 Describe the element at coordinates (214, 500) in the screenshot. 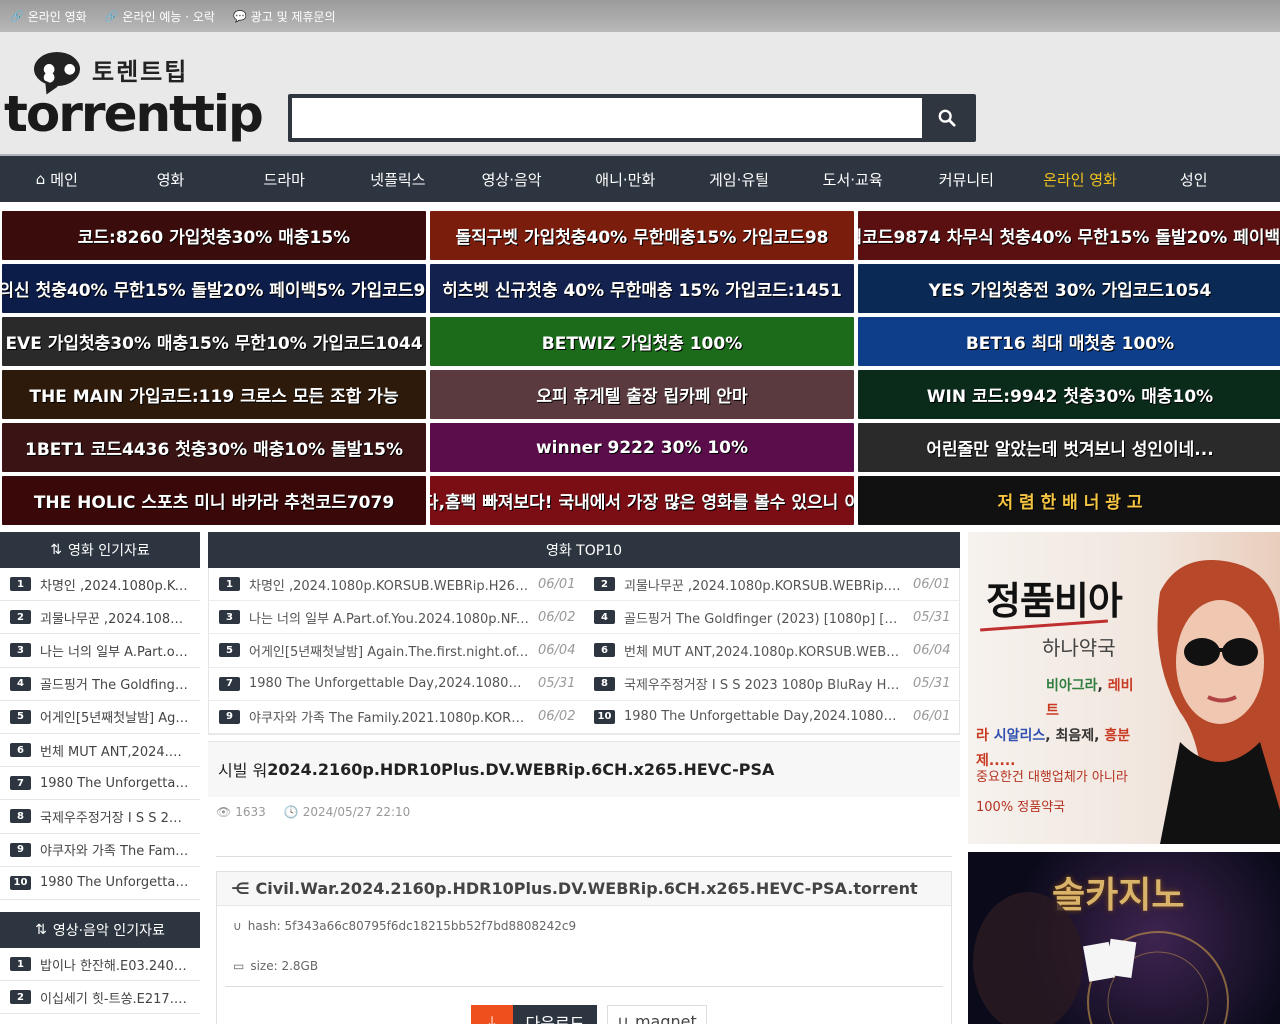

I see `ad-banner: THE HOLIC 스포츠 미니 바카라 추천코드7079` at that location.